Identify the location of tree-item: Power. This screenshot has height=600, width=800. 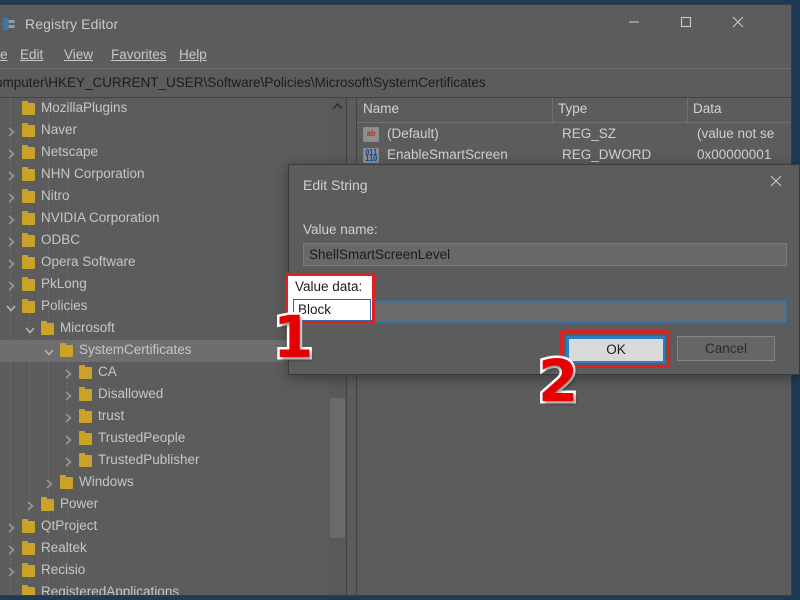
(178, 505).